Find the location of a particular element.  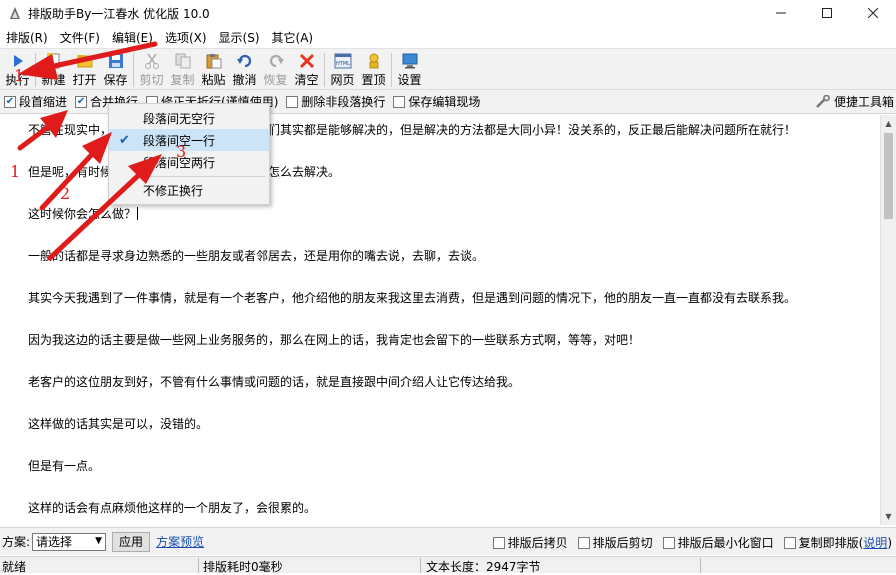

pin-top-button: 置顶 is located at coordinates (373, 69).